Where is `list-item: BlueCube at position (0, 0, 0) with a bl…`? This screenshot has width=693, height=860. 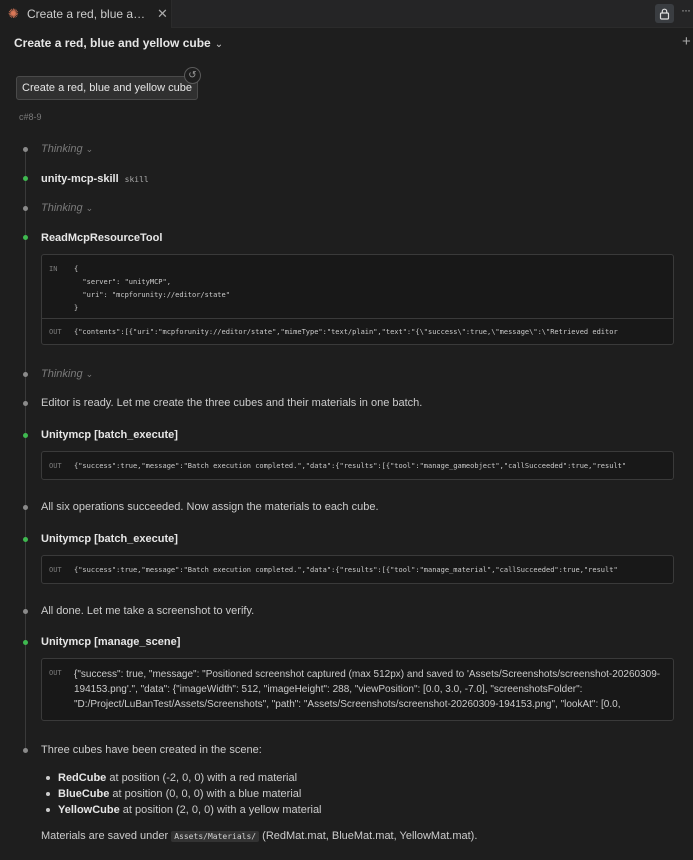
list-item: BlueCube at position (0, 0, 0) with a bl… is located at coordinates (184, 794).